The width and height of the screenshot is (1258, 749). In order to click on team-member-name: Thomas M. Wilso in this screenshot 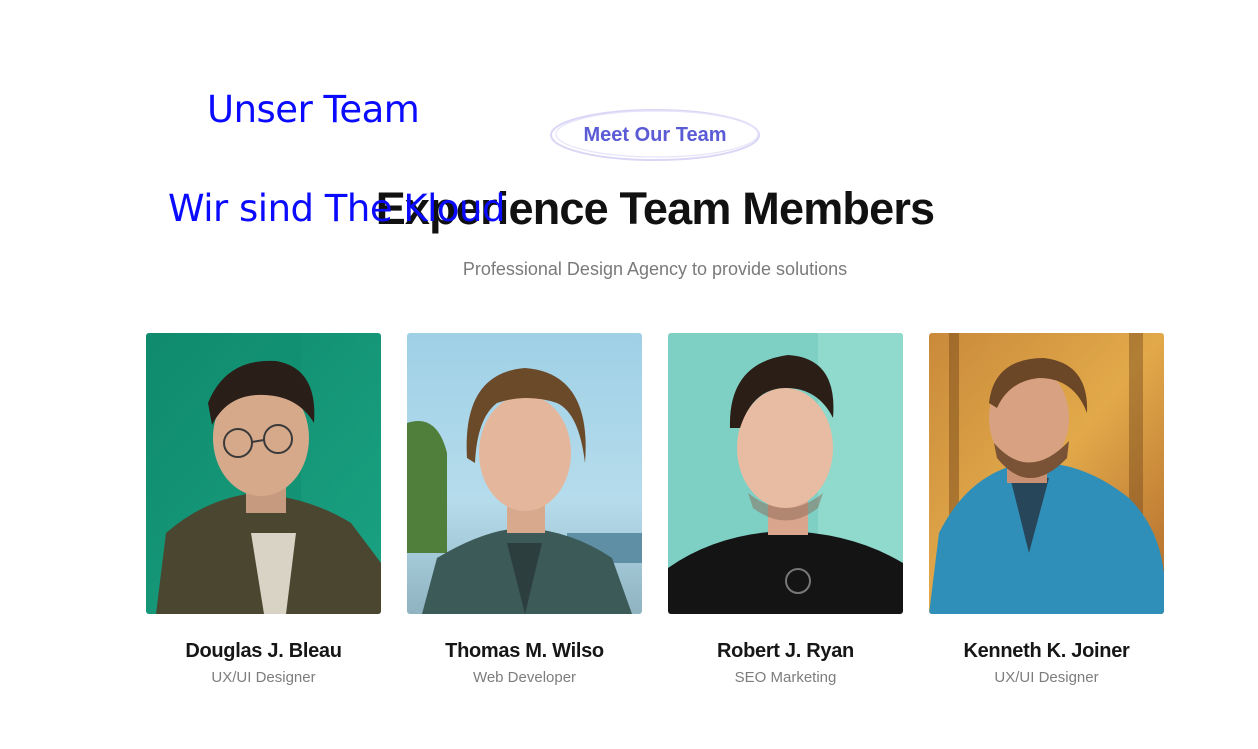, I will do `click(524, 651)`.